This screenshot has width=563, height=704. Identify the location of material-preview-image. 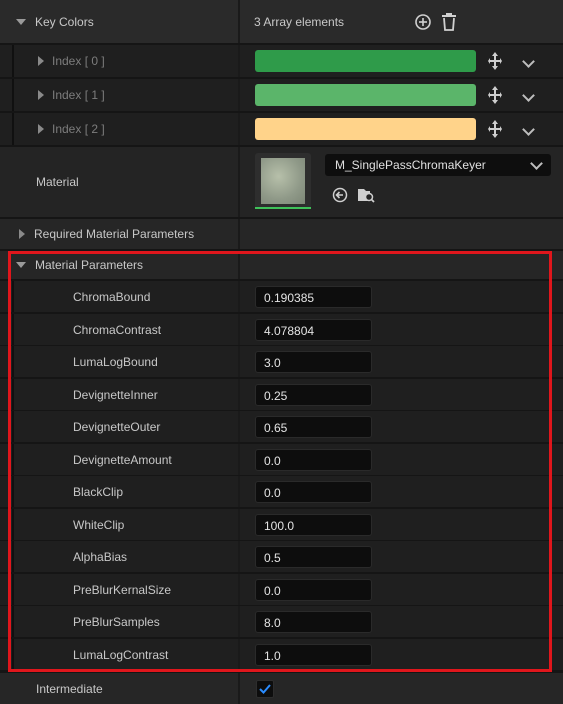
(283, 181).